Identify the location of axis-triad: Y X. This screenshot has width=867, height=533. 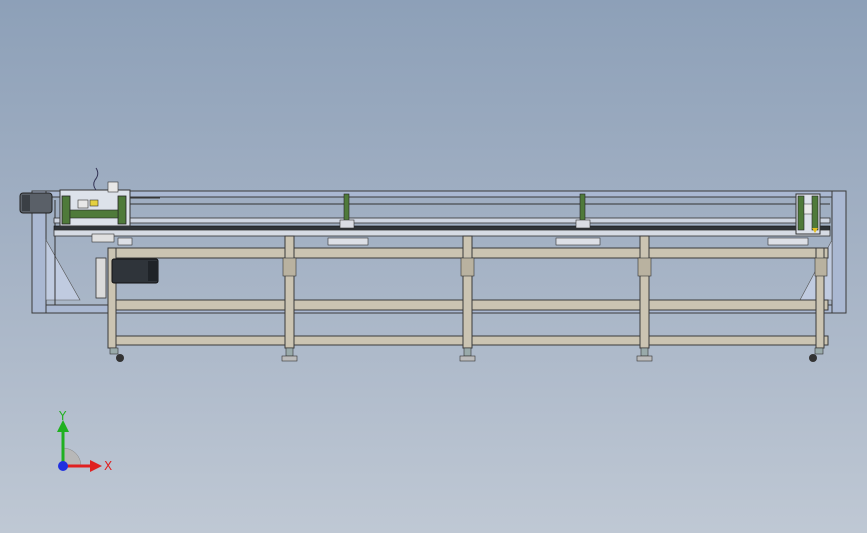
(84, 441).